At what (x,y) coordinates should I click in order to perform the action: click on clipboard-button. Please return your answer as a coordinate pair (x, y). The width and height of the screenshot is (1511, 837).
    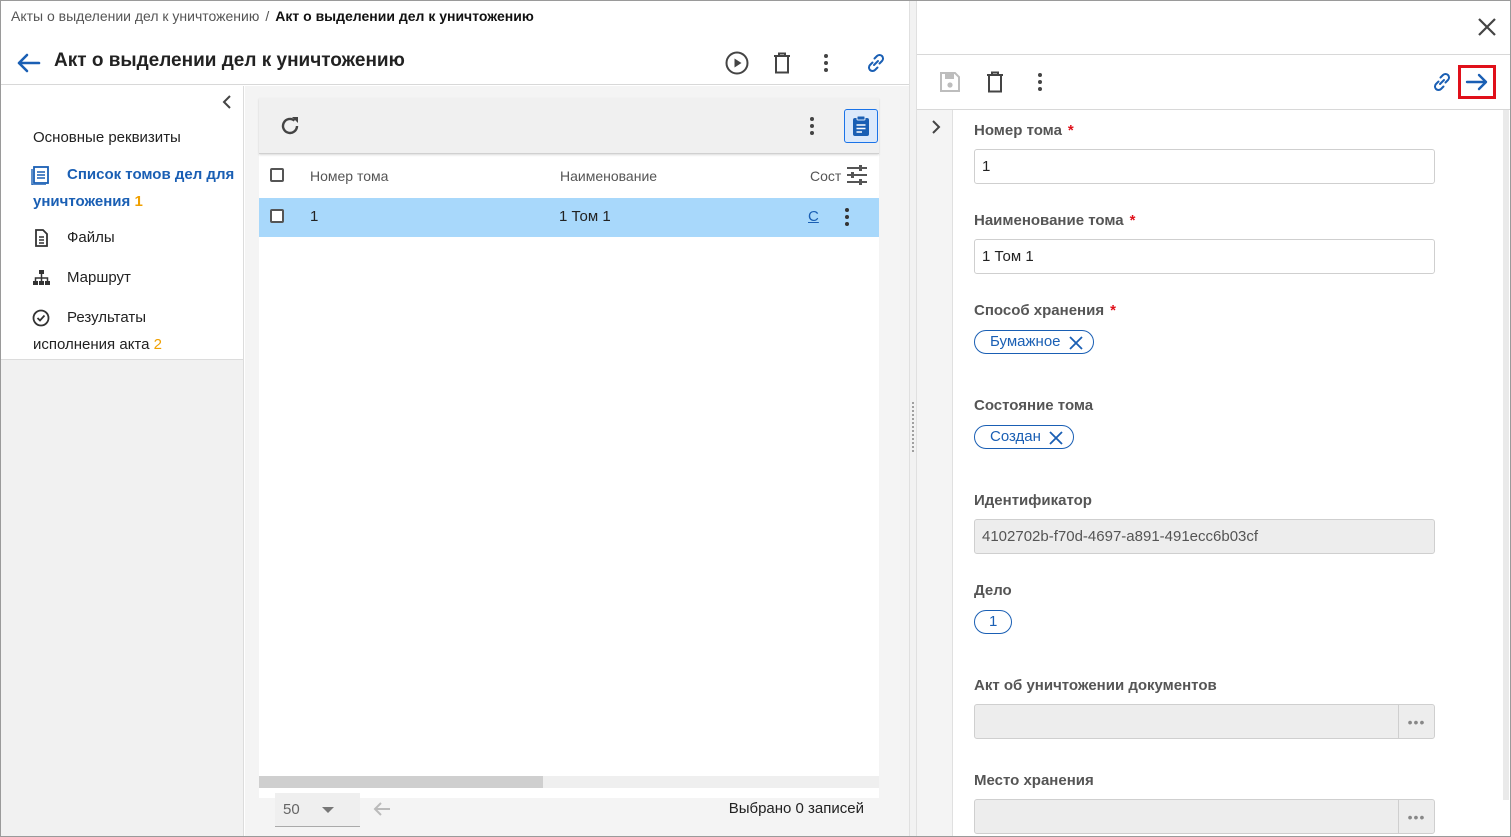
    Looking at the image, I should click on (861, 126).